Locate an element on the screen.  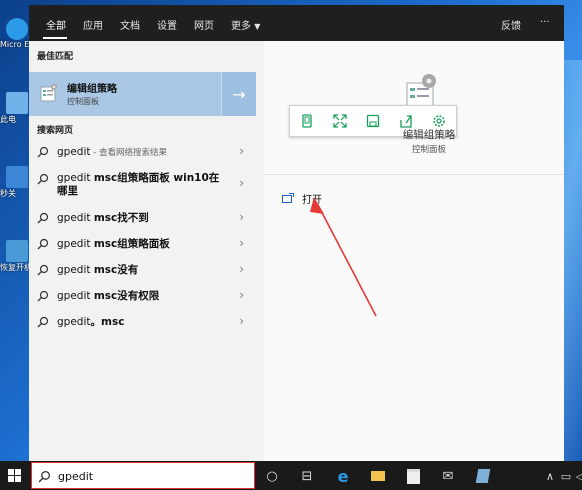
best-match-expand-button: → is located at coordinates (238, 94).